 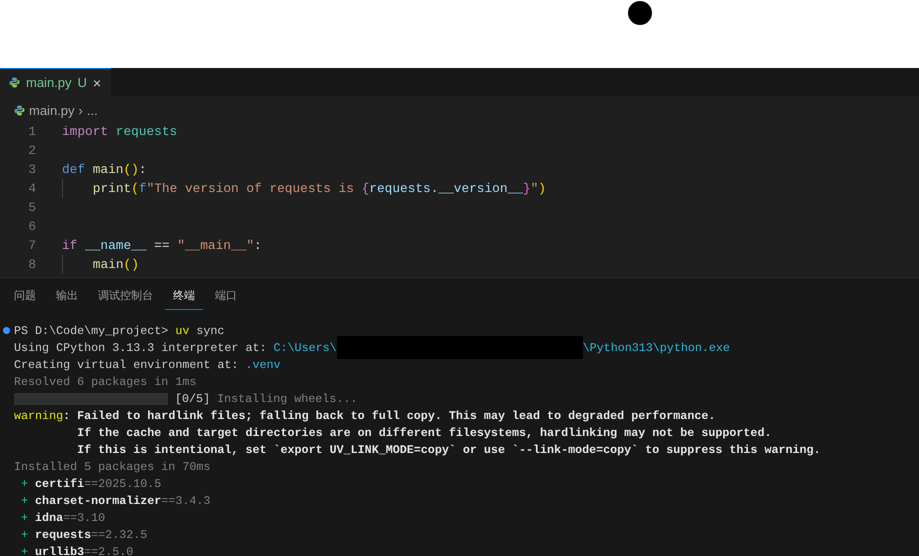 I want to click on terminal-text: Installed 5 packages in 70ms, so click(x=112, y=467).